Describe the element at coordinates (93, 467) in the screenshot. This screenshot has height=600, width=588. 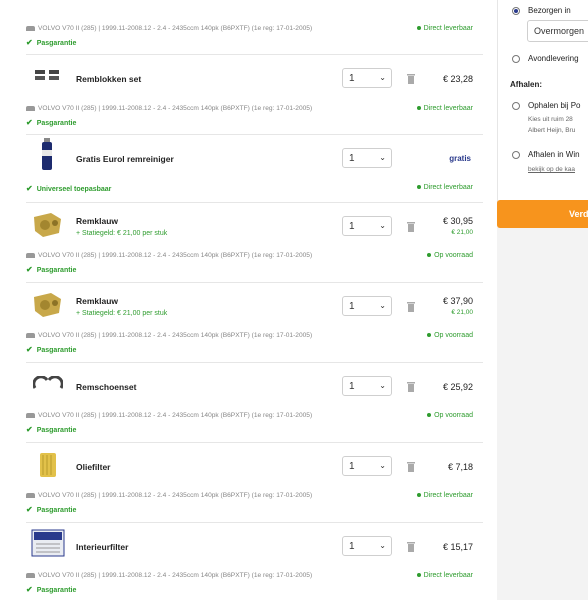
I see `product-name: Oliefilter` at that location.